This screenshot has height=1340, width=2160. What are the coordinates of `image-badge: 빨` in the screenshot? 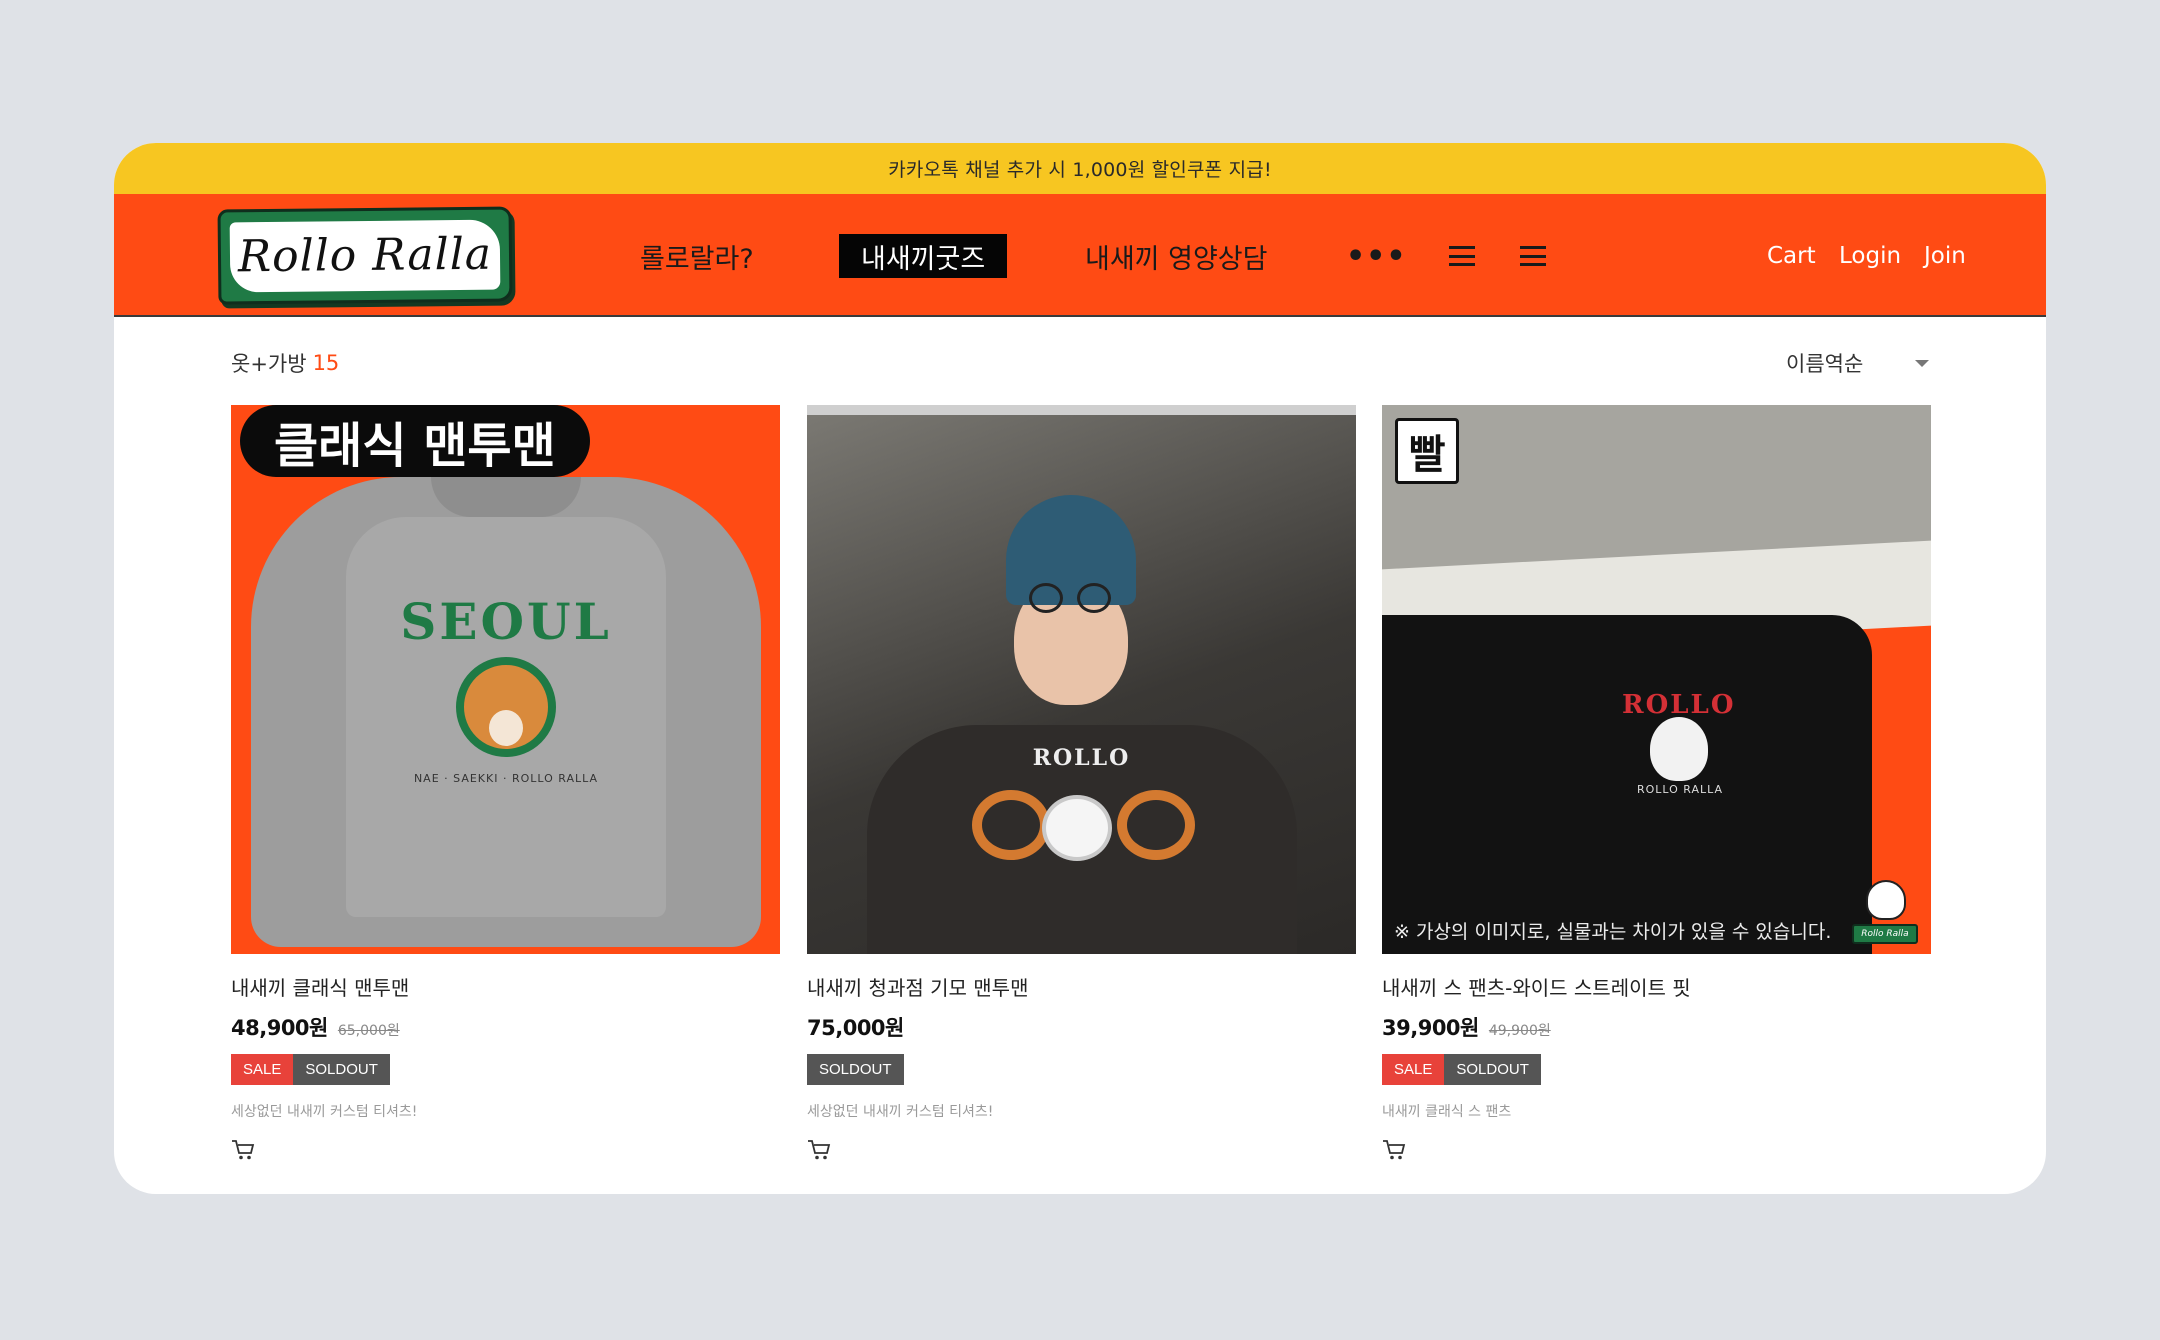 It's located at (1427, 451).